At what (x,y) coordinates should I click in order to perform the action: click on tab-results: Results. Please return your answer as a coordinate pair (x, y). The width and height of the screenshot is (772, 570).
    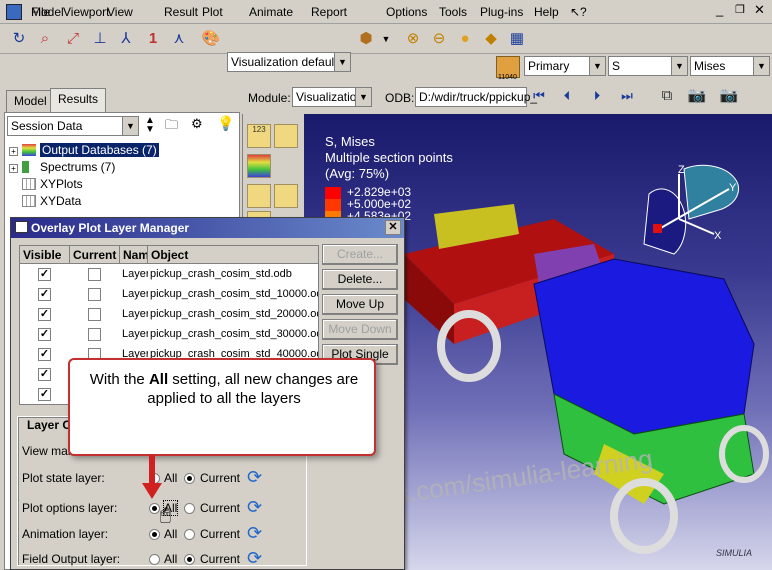
    Looking at the image, I should click on (78, 100).